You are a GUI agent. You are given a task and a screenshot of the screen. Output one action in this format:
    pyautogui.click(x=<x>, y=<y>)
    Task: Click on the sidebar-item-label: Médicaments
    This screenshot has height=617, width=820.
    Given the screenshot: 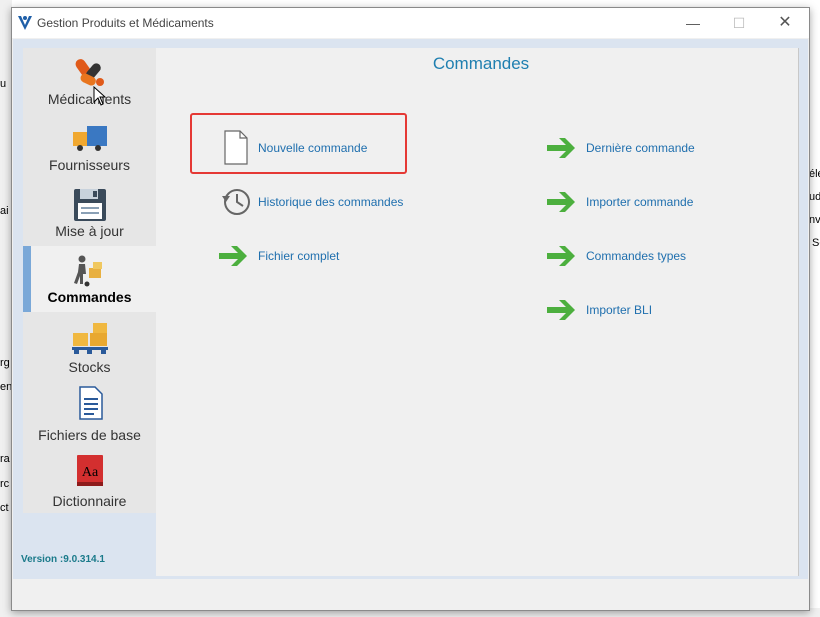 What is the action you would take?
    pyautogui.click(x=89, y=99)
    